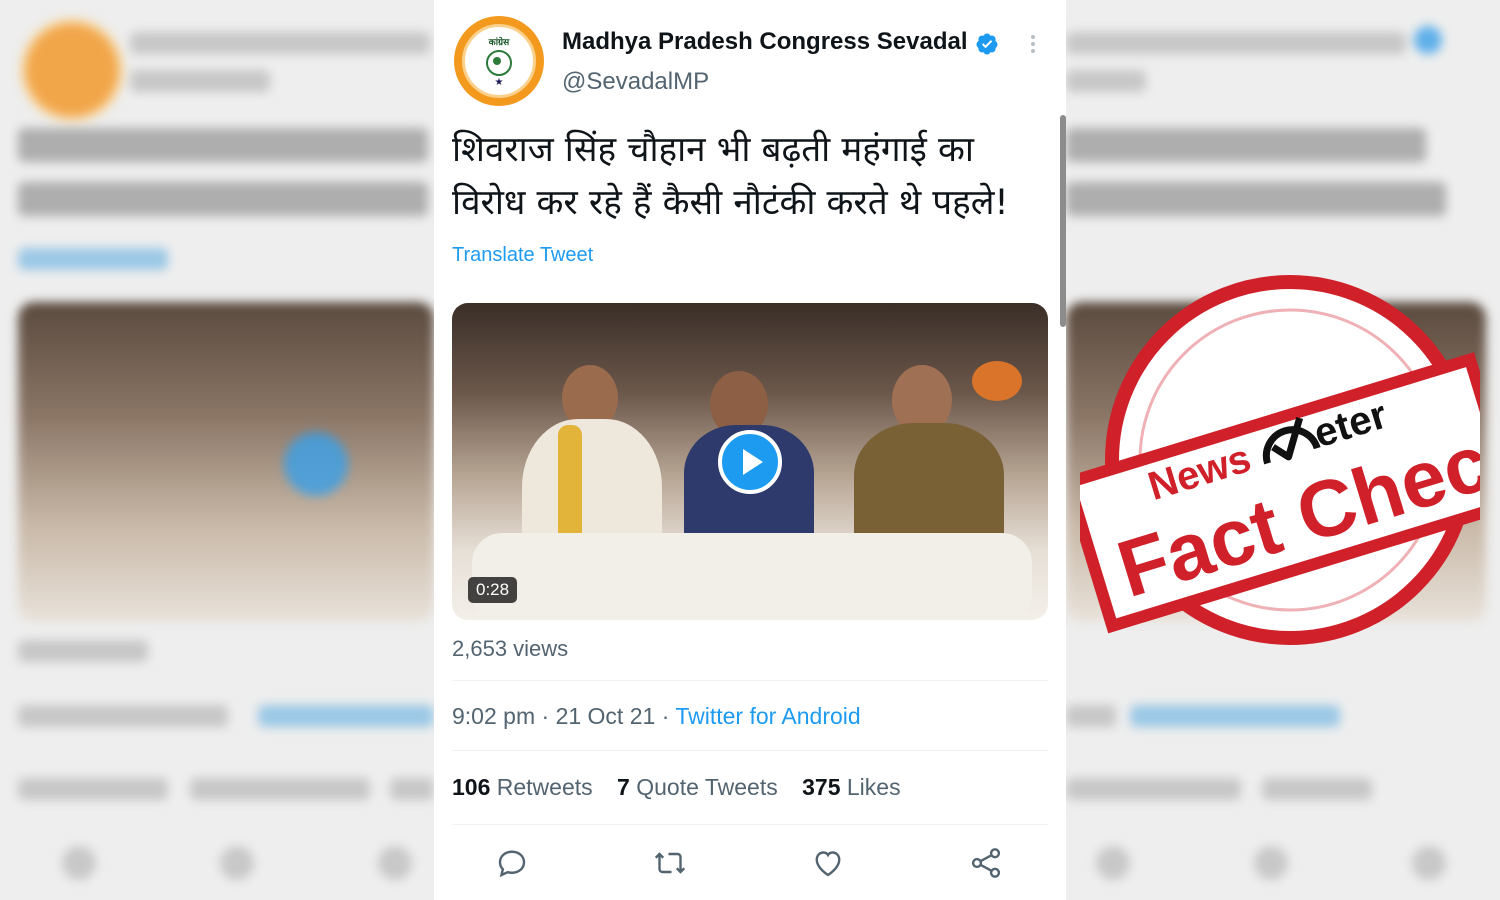 The width and height of the screenshot is (1500, 900). What do you see at coordinates (512, 863) in the screenshot?
I see `reply-icon` at bounding box center [512, 863].